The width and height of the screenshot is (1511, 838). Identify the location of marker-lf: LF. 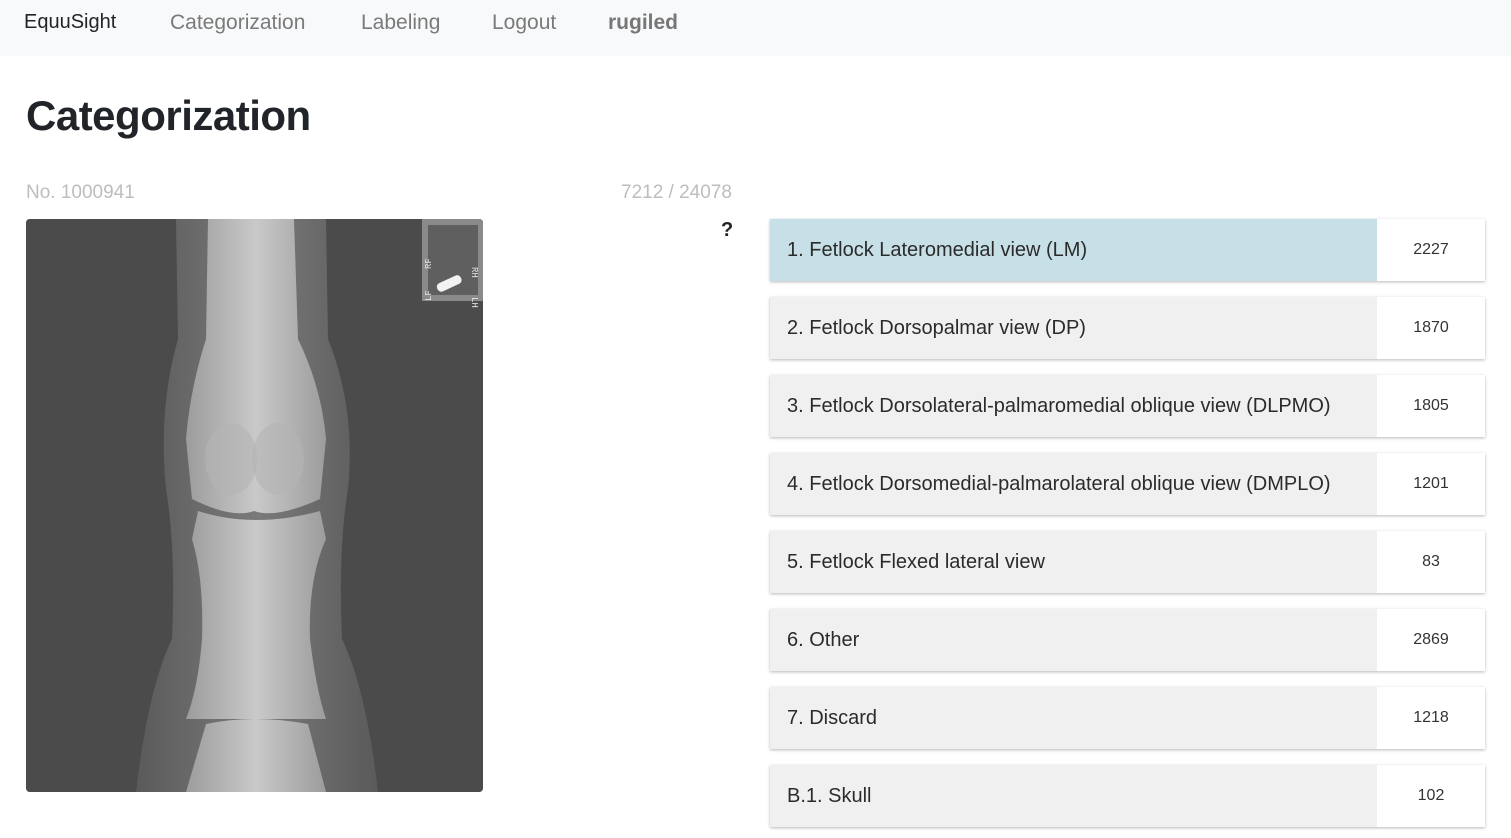
(429, 295).